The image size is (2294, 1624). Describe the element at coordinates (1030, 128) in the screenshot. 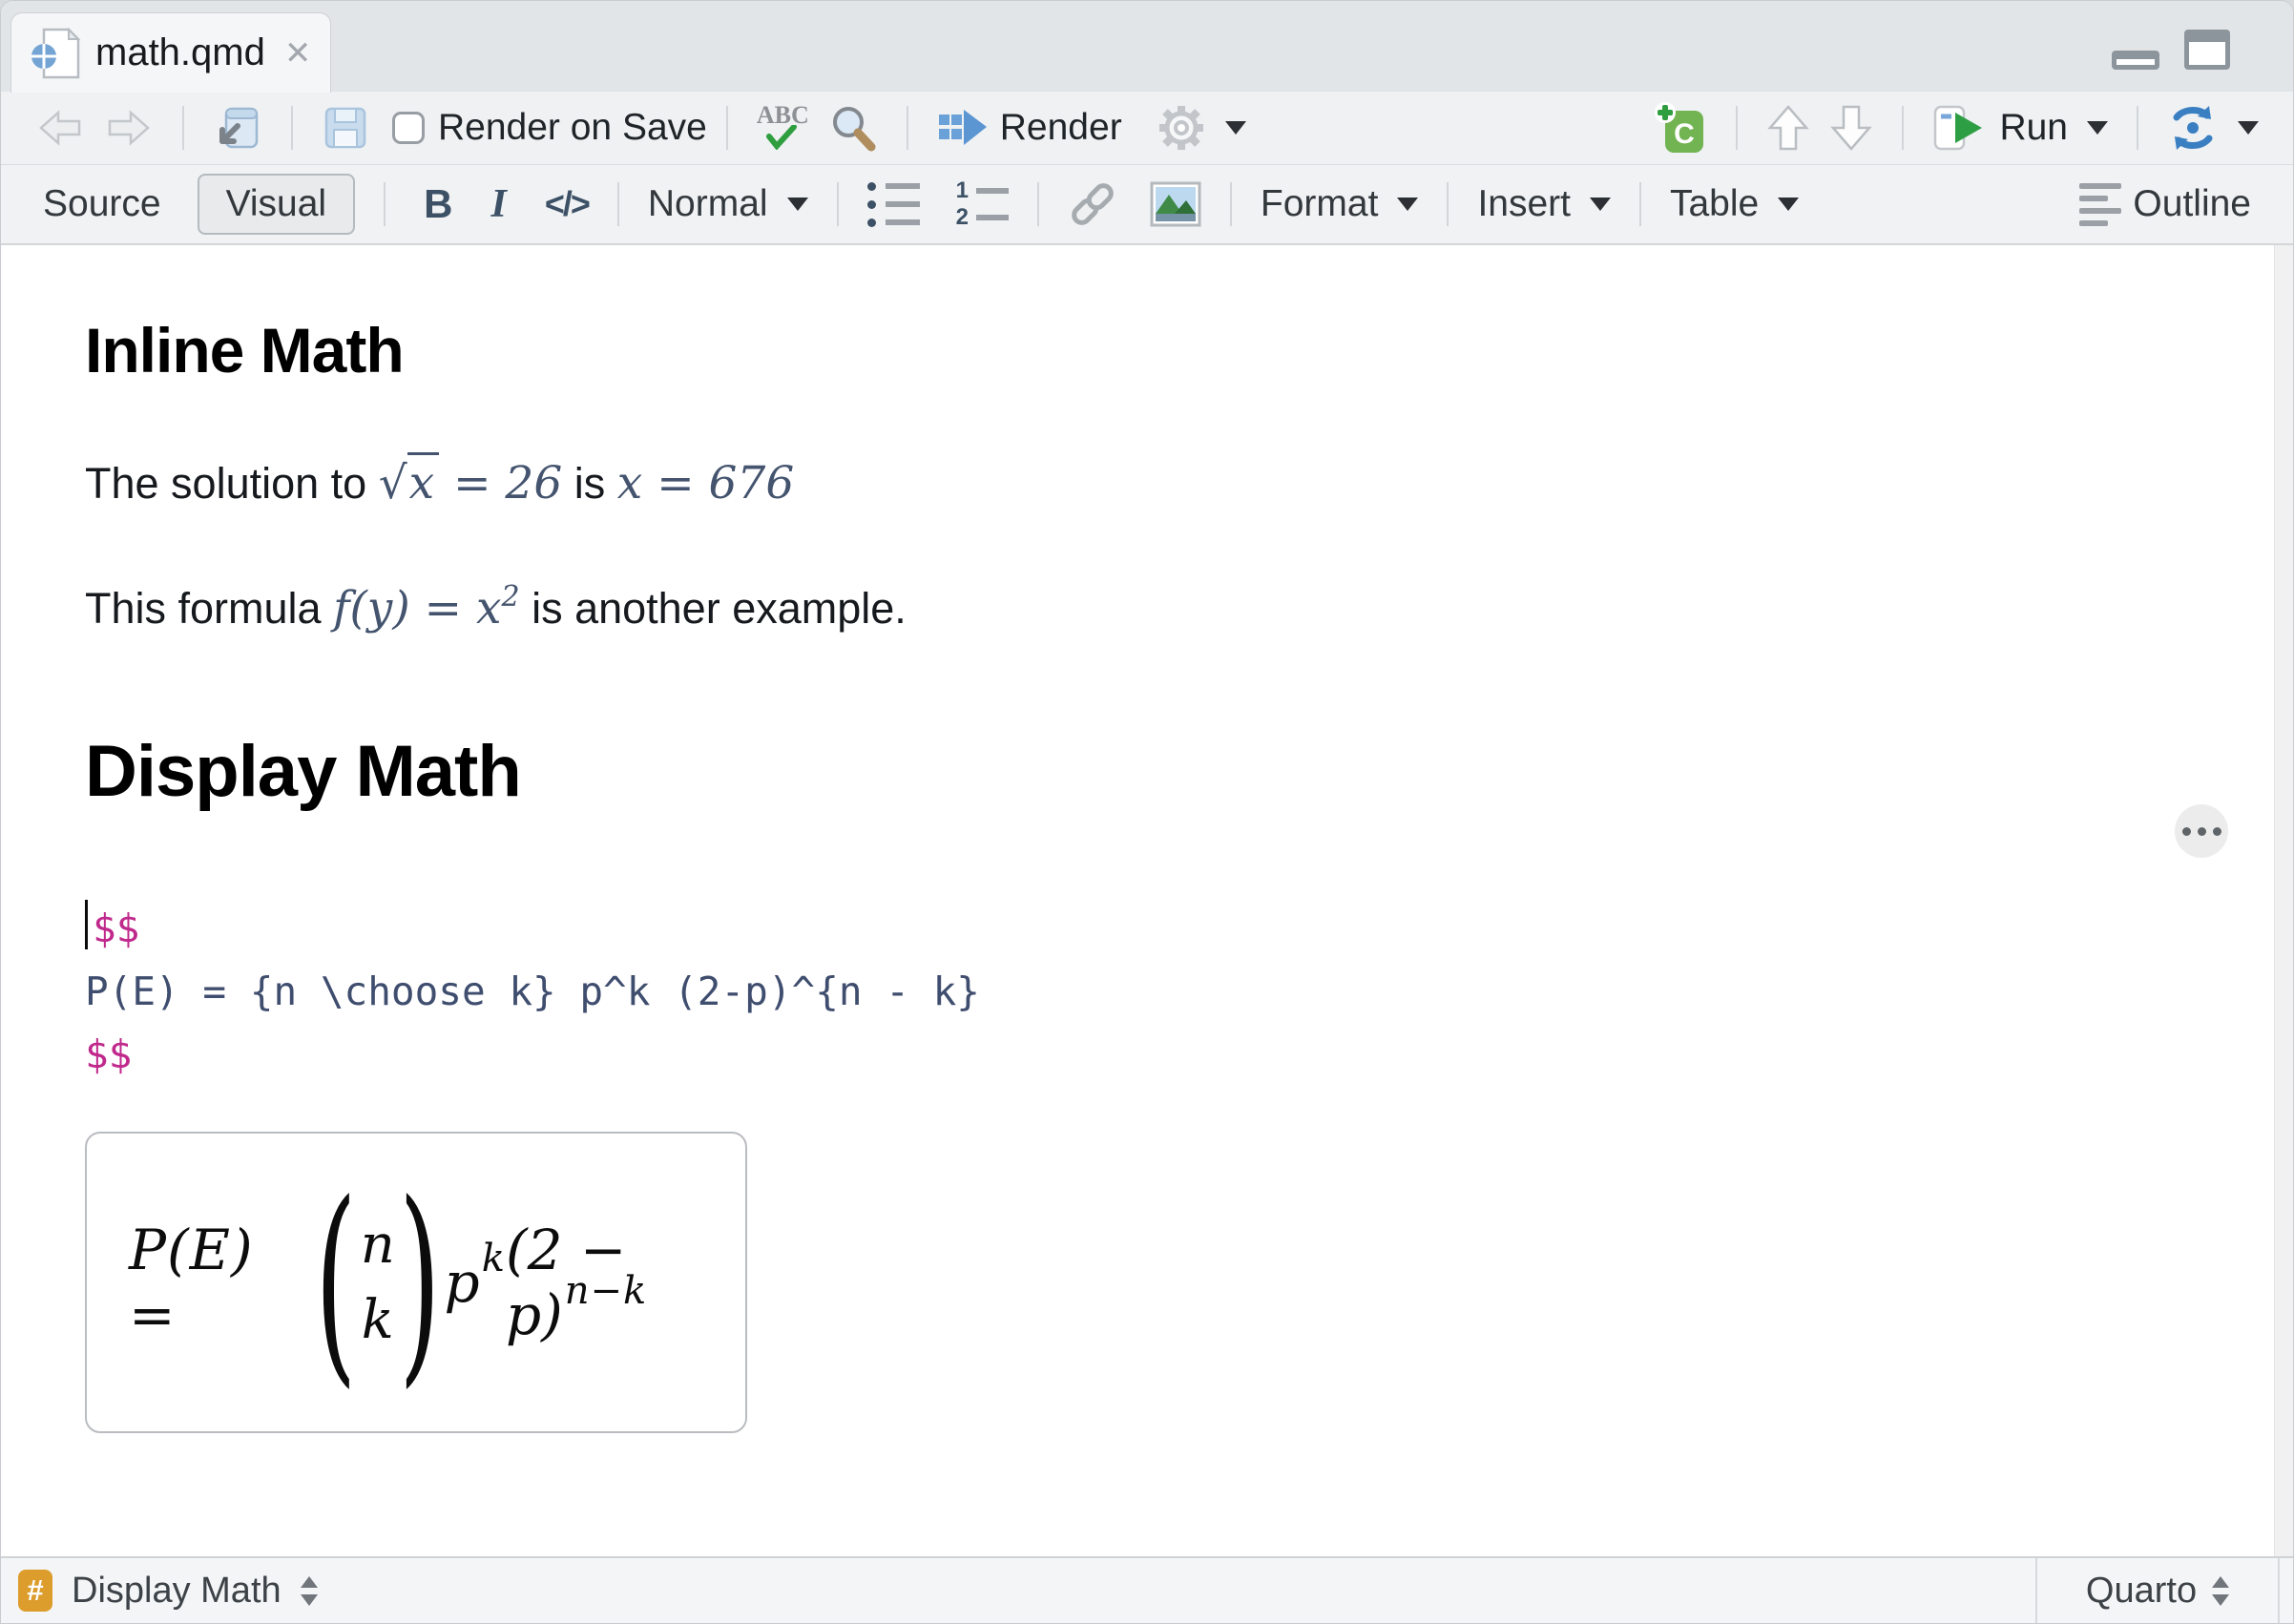

I see `render-button: Render` at that location.